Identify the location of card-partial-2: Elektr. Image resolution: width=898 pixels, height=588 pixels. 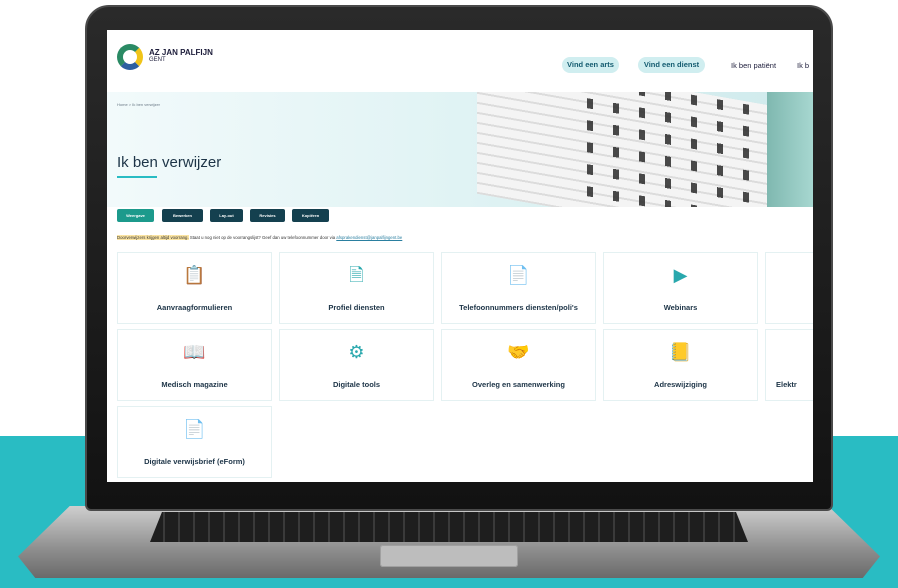
(789, 365).